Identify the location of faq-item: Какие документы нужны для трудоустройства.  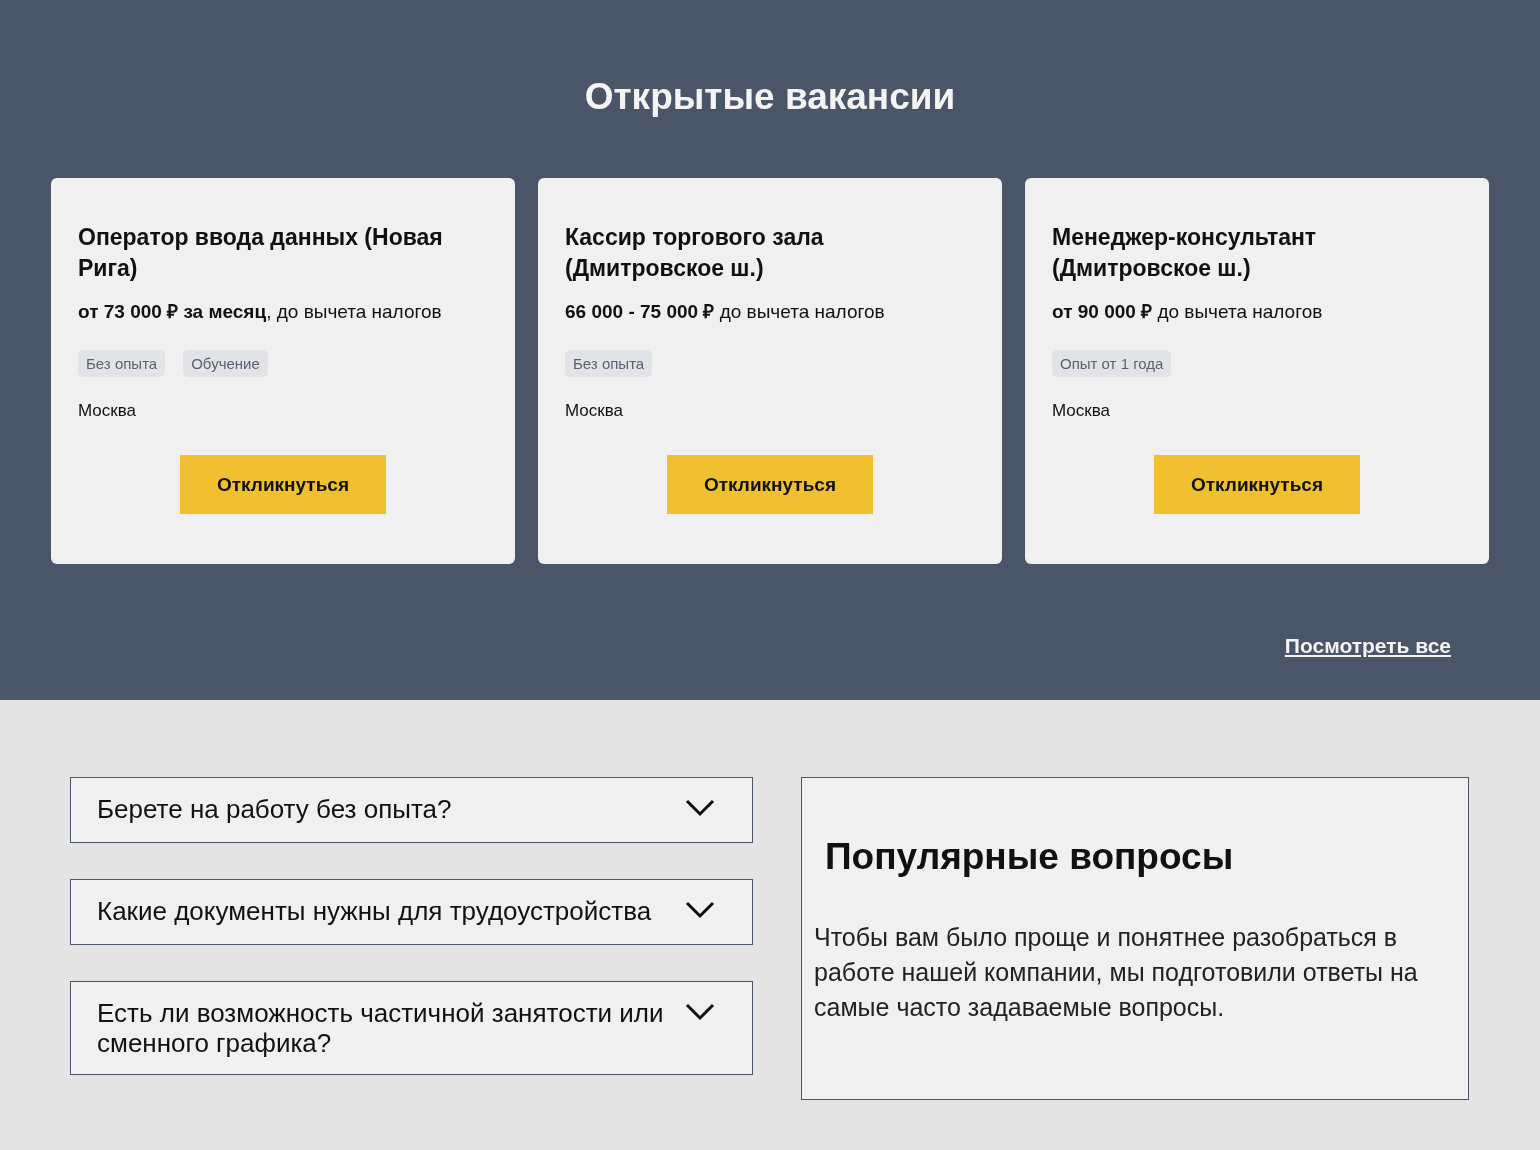
(411, 912).